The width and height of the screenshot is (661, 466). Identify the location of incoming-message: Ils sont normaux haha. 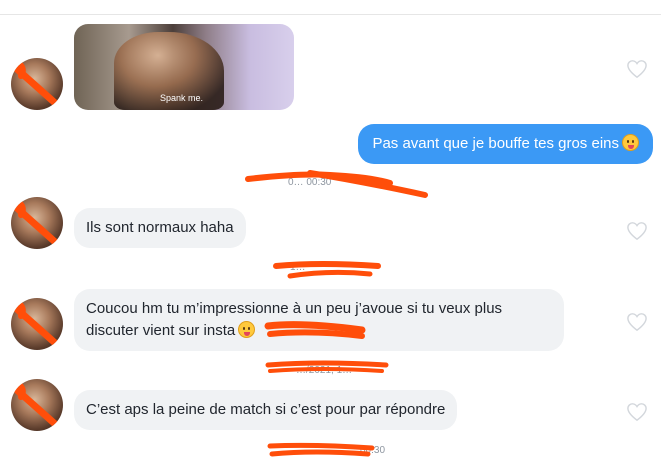
(160, 228).